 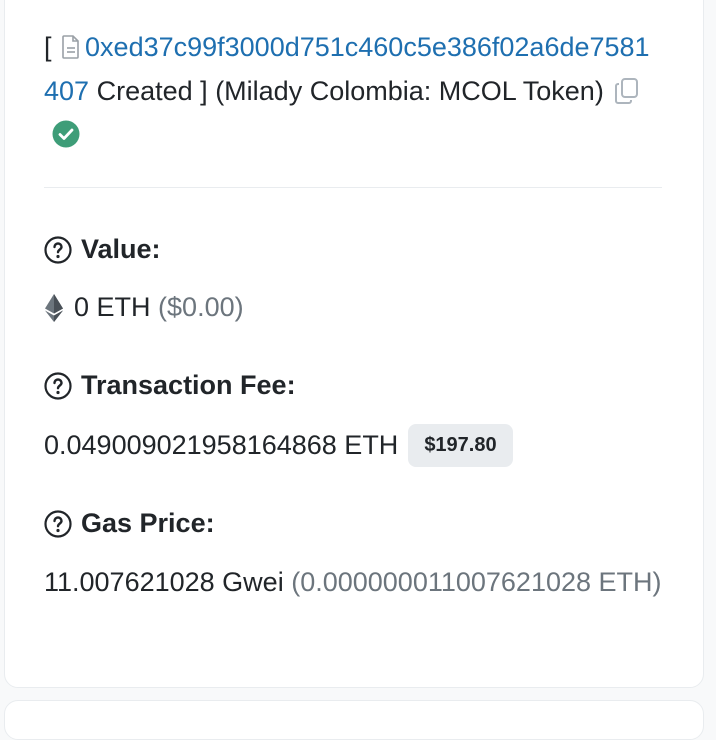 I want to click on fee-amount: 0.049009021958164868 ETH, so click(x=221, y=445).